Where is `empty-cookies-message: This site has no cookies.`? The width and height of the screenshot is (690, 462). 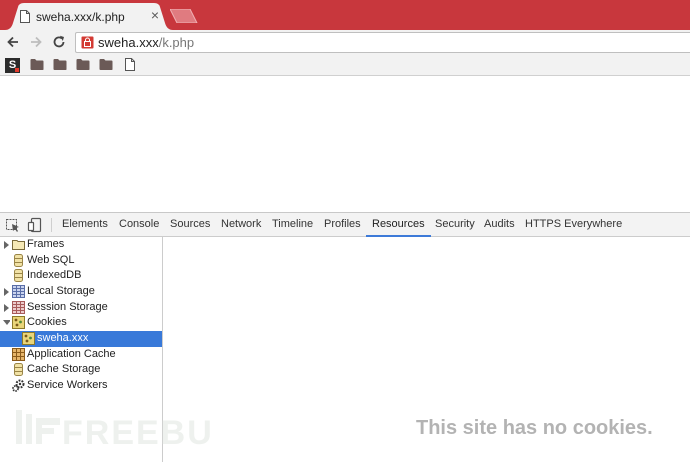 empty-cookies-message: This site has no cookies. is located at coordinates (534, 428).